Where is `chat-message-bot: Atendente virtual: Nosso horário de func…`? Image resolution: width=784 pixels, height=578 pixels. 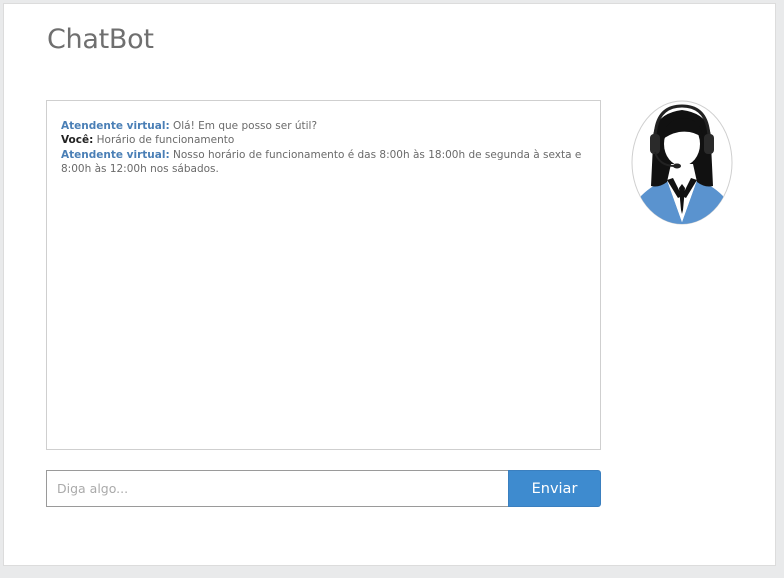 chat-message-bot: Atendente virtual: Nosso horário de func… is located at coordinates (323, 162).